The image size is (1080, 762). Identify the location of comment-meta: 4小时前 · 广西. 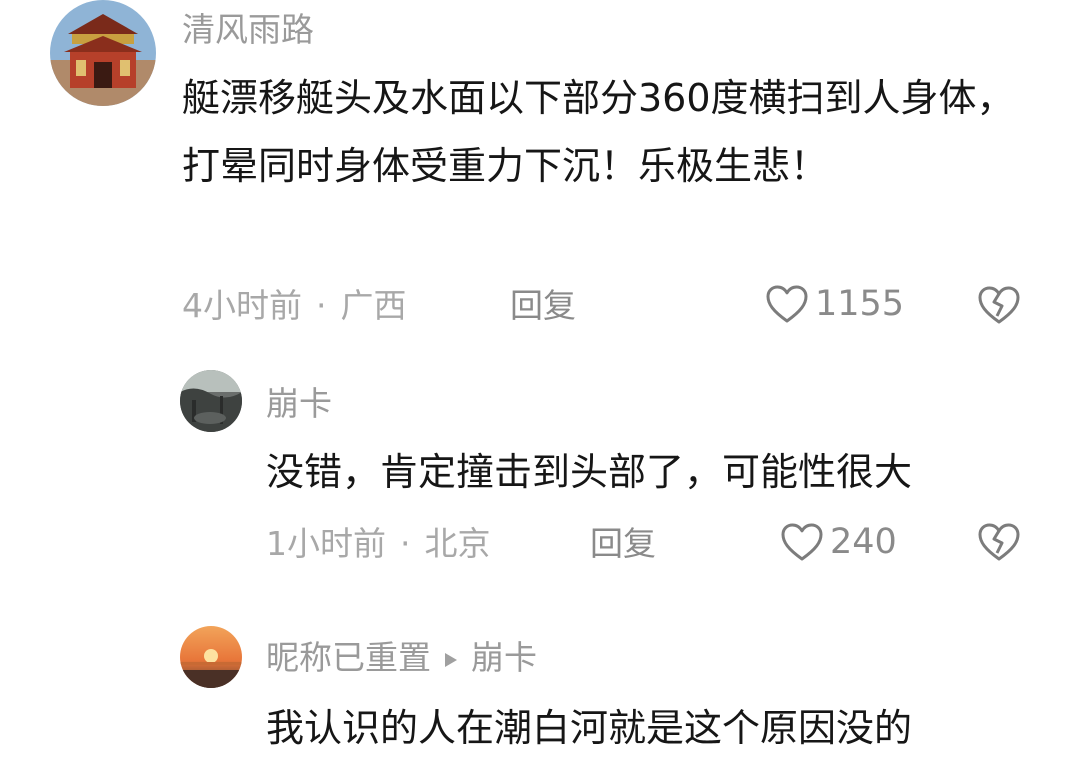
(294, 306).